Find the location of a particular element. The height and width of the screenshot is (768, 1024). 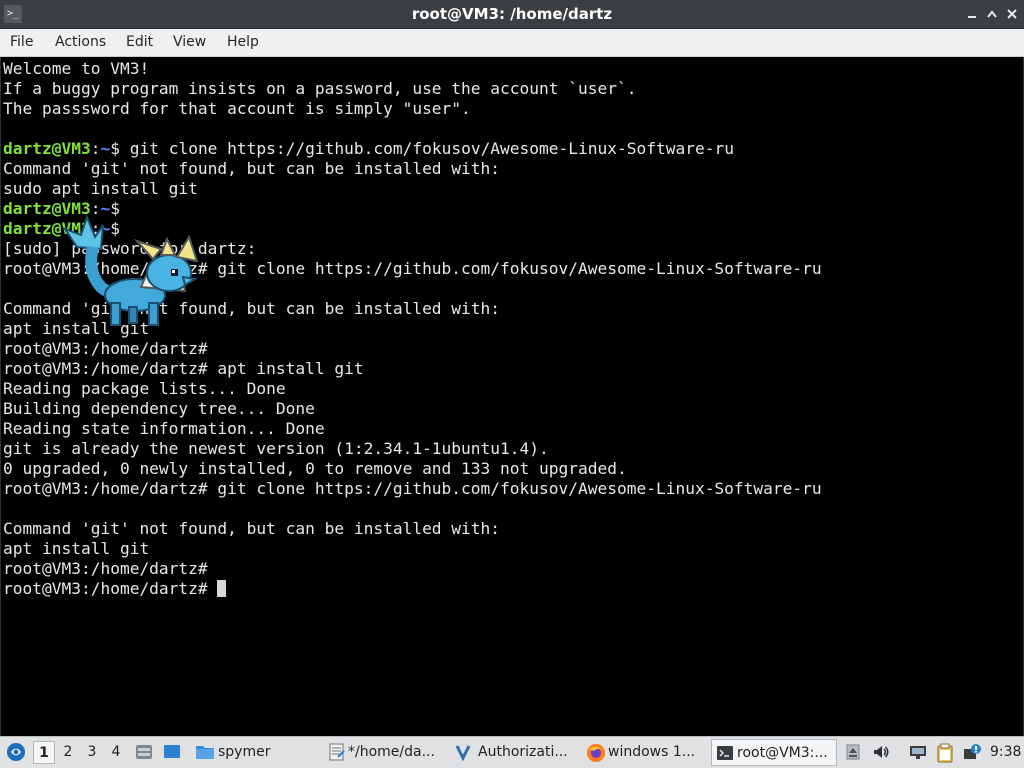

terminal-icon is located at coordinates (725, 753).